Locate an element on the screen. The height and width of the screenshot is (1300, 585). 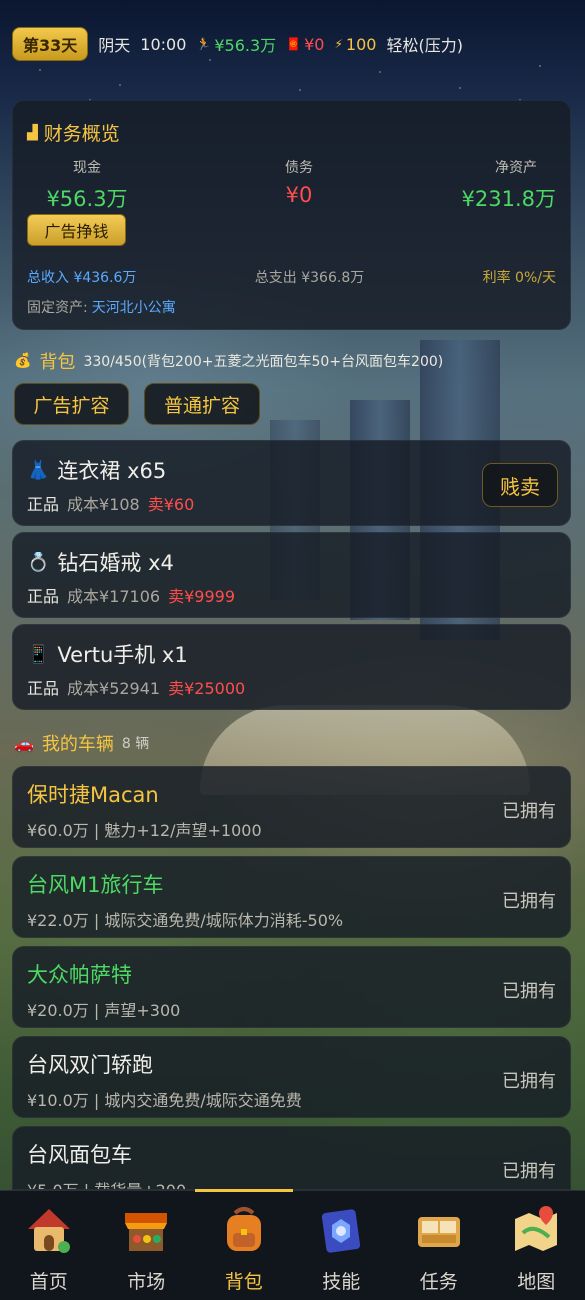
fixed-assets-row: 固定资产: 天河北小公寓 is located at coordinates (291, 307).